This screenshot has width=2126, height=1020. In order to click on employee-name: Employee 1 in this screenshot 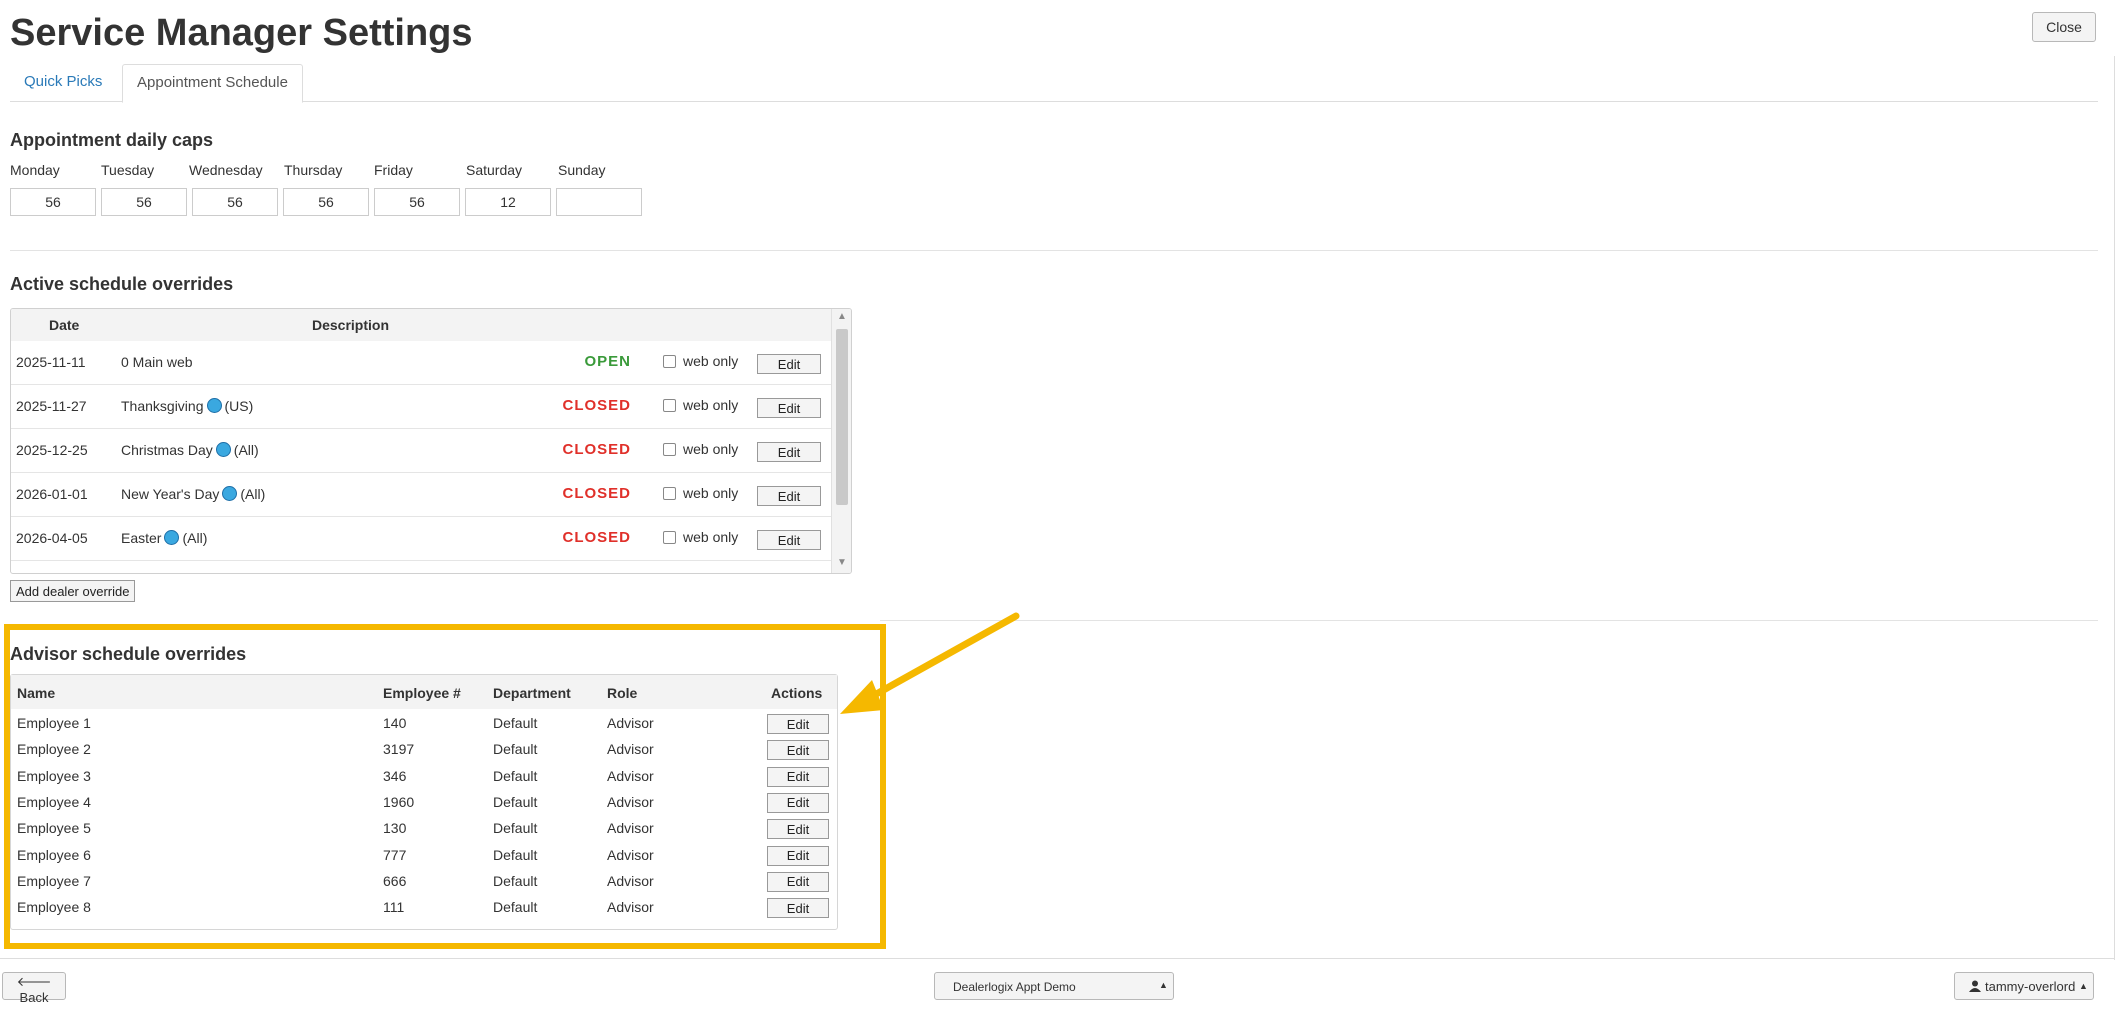, I will do `click(54, 723)`.